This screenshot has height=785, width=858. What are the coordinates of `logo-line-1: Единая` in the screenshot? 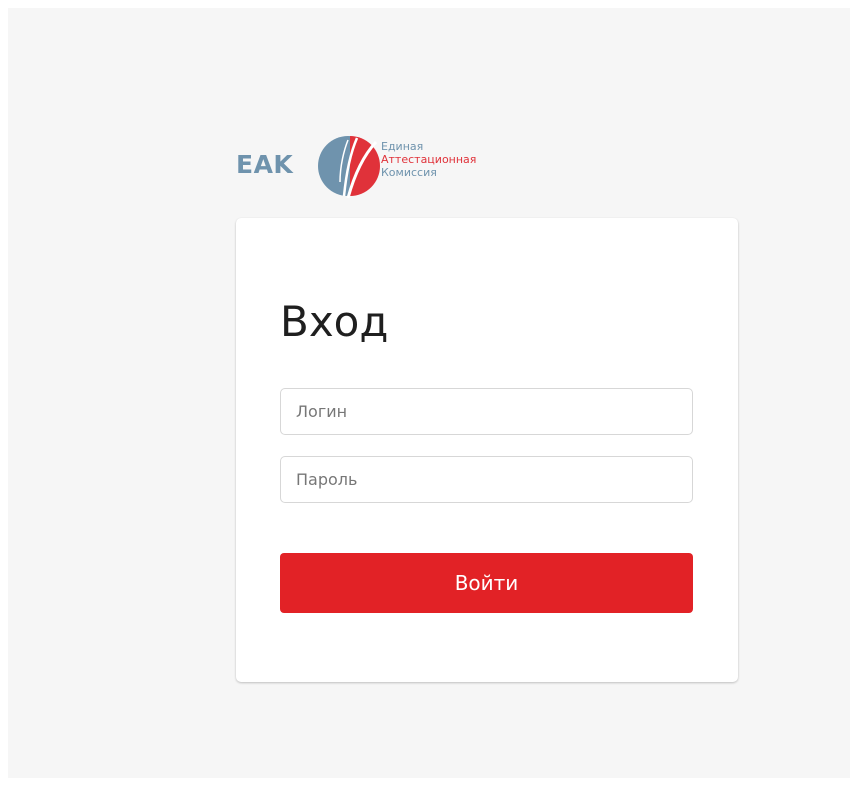 It's located at (402, 146).